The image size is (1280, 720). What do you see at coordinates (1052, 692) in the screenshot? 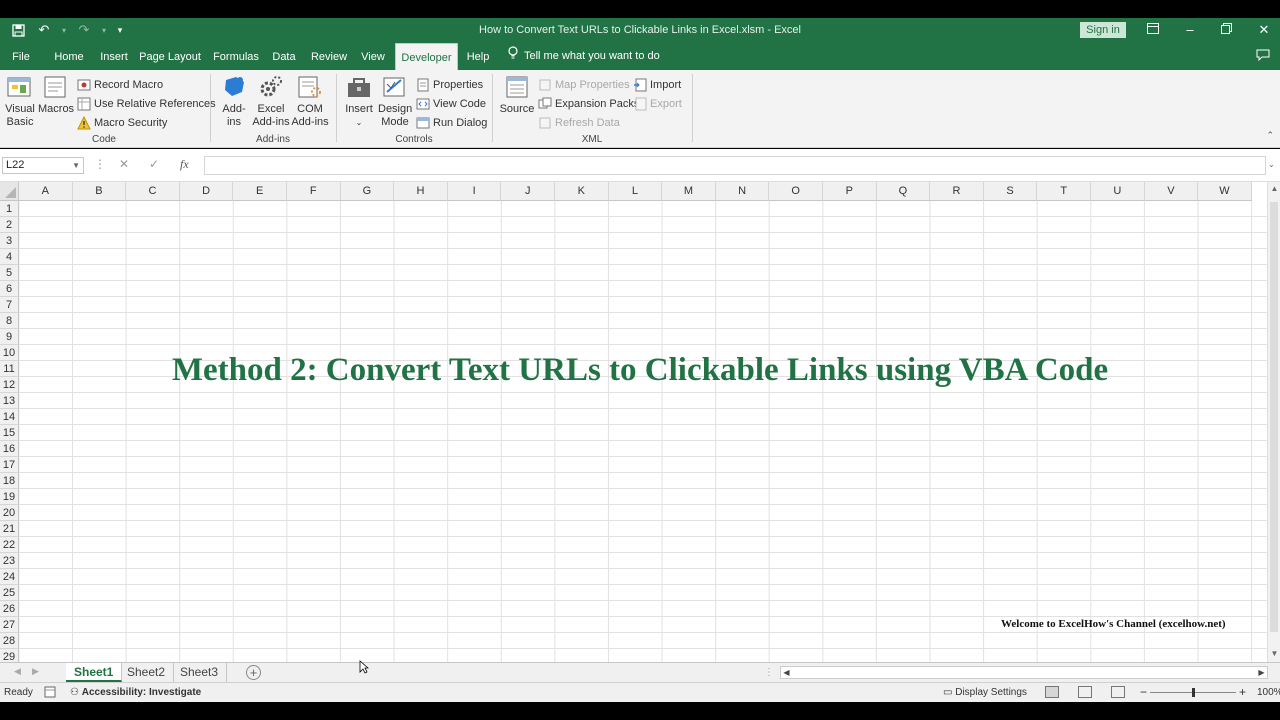
I see `normal-view-icon` at bounding box center [1052, 692].